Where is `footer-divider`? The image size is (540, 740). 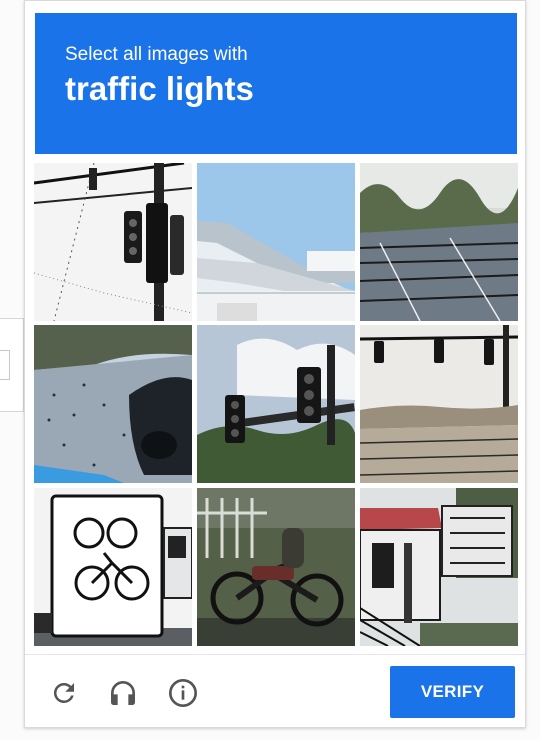 footer-divider is located at coordinates (275, 654).